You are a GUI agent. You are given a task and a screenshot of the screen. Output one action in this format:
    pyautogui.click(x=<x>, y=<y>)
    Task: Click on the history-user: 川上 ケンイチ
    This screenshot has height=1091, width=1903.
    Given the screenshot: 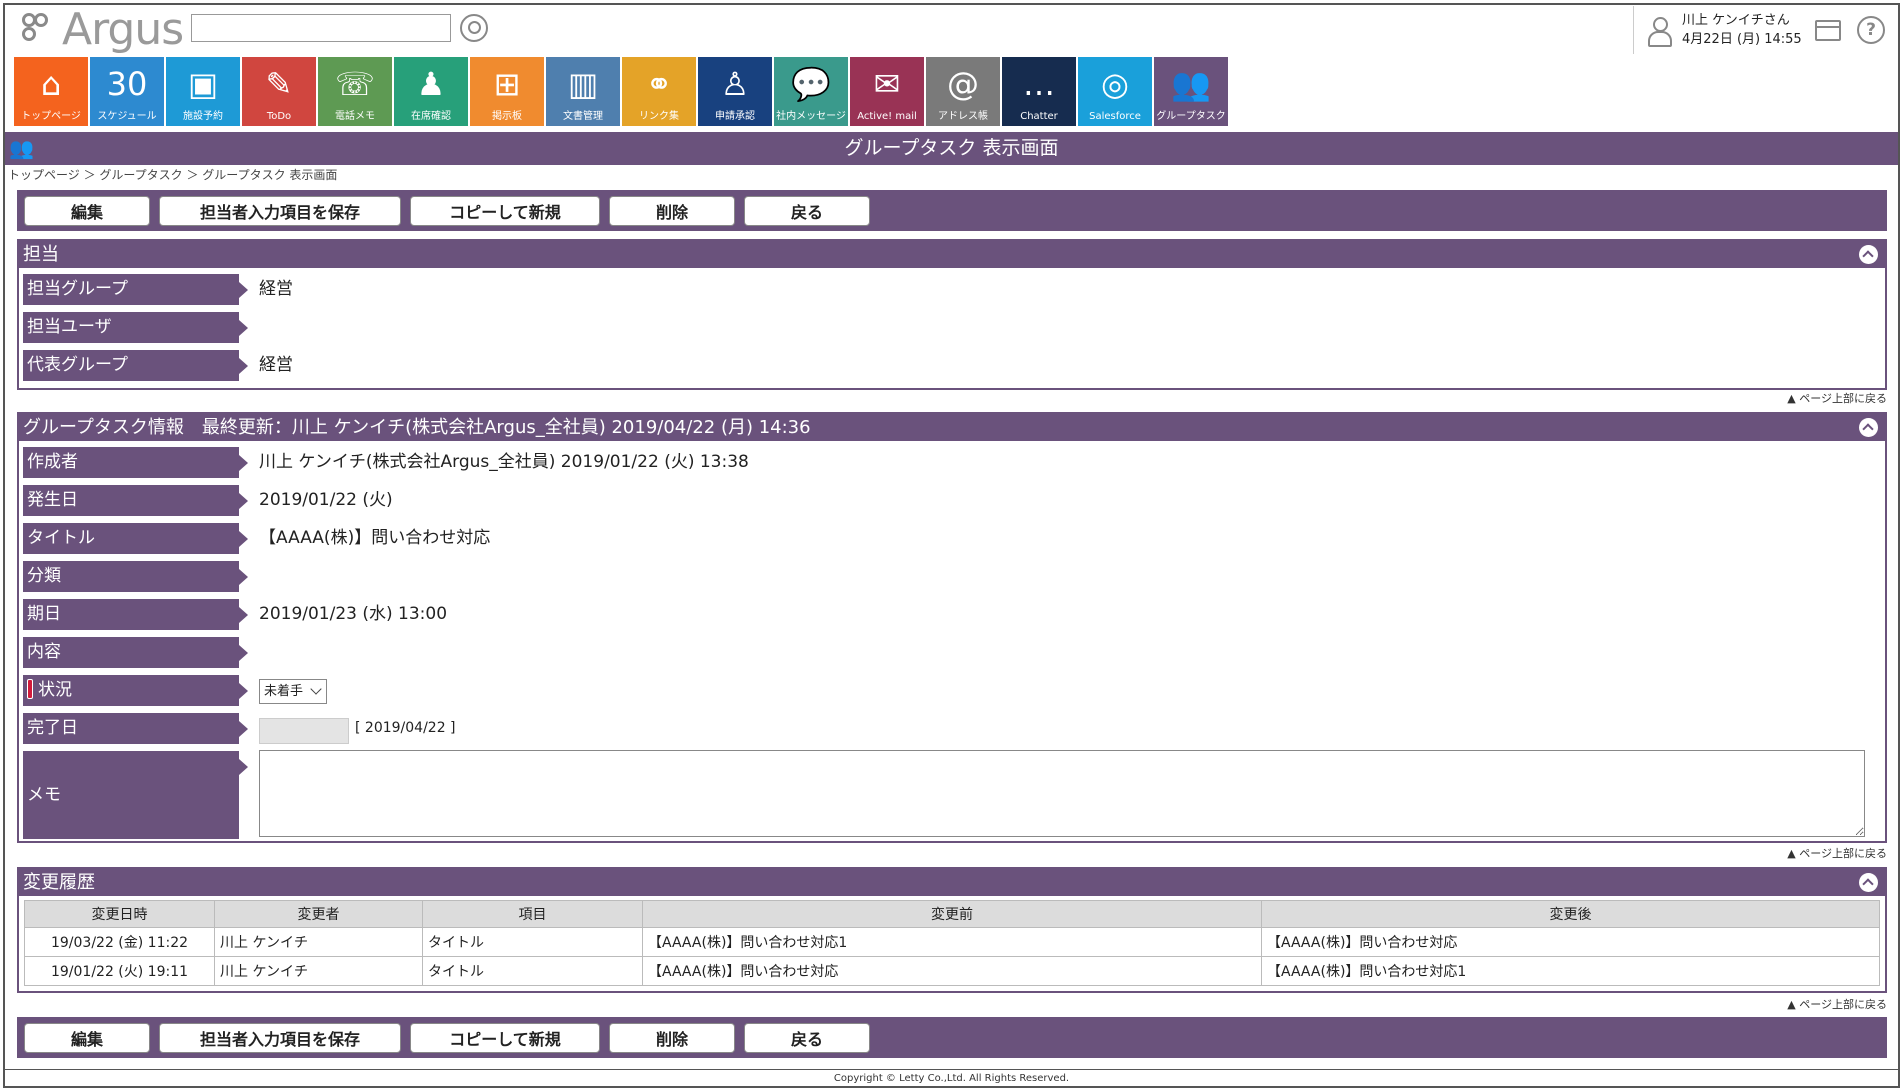 What is the action you would take?
    pyautogui.click(x=318, y=942)
    